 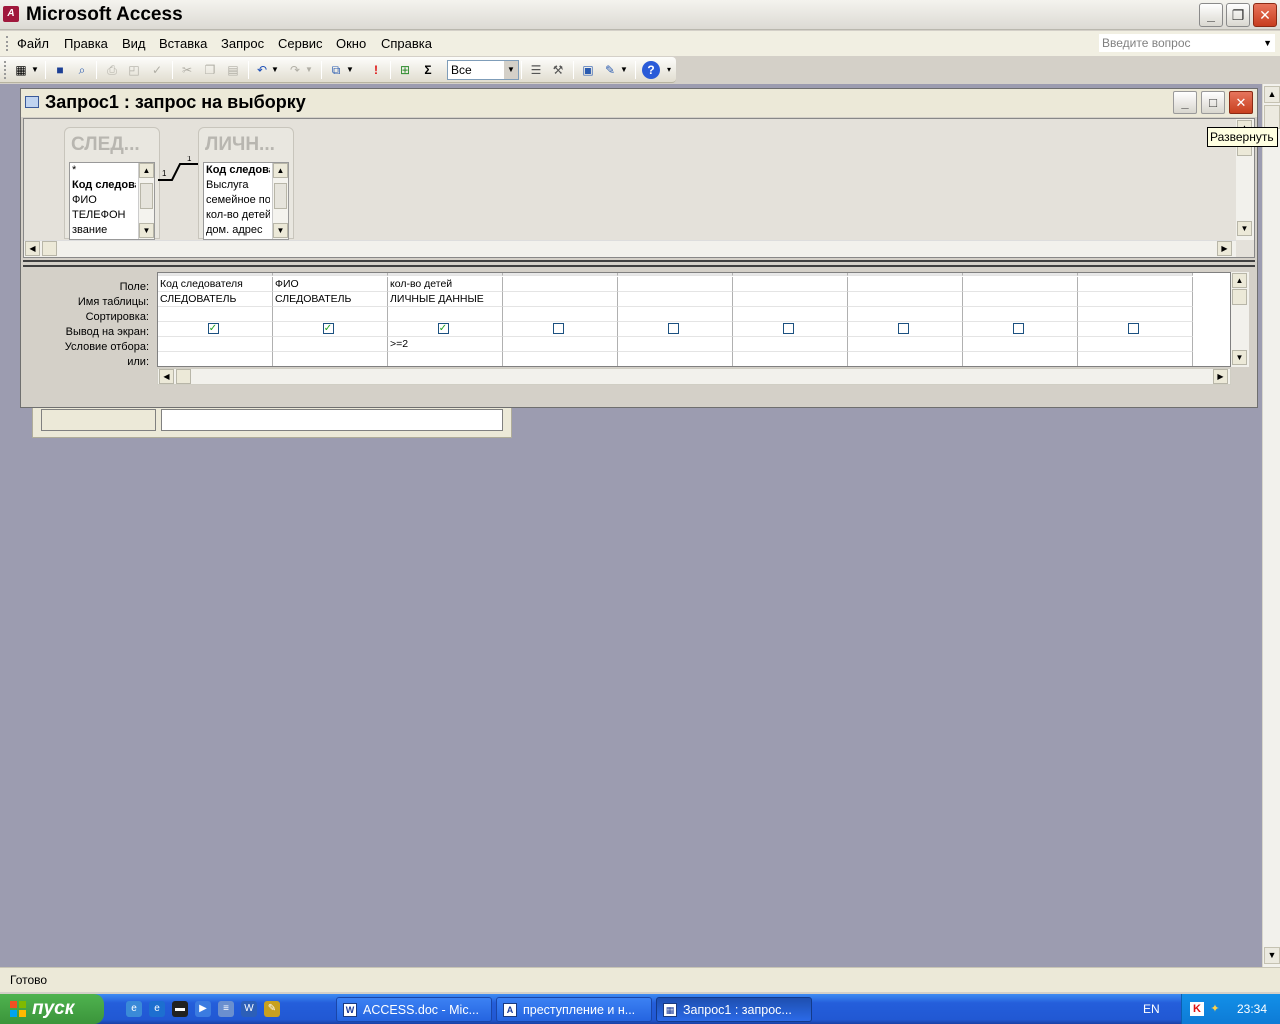 I want to click on cut-icon: ✂, so click(x=187, y=70).